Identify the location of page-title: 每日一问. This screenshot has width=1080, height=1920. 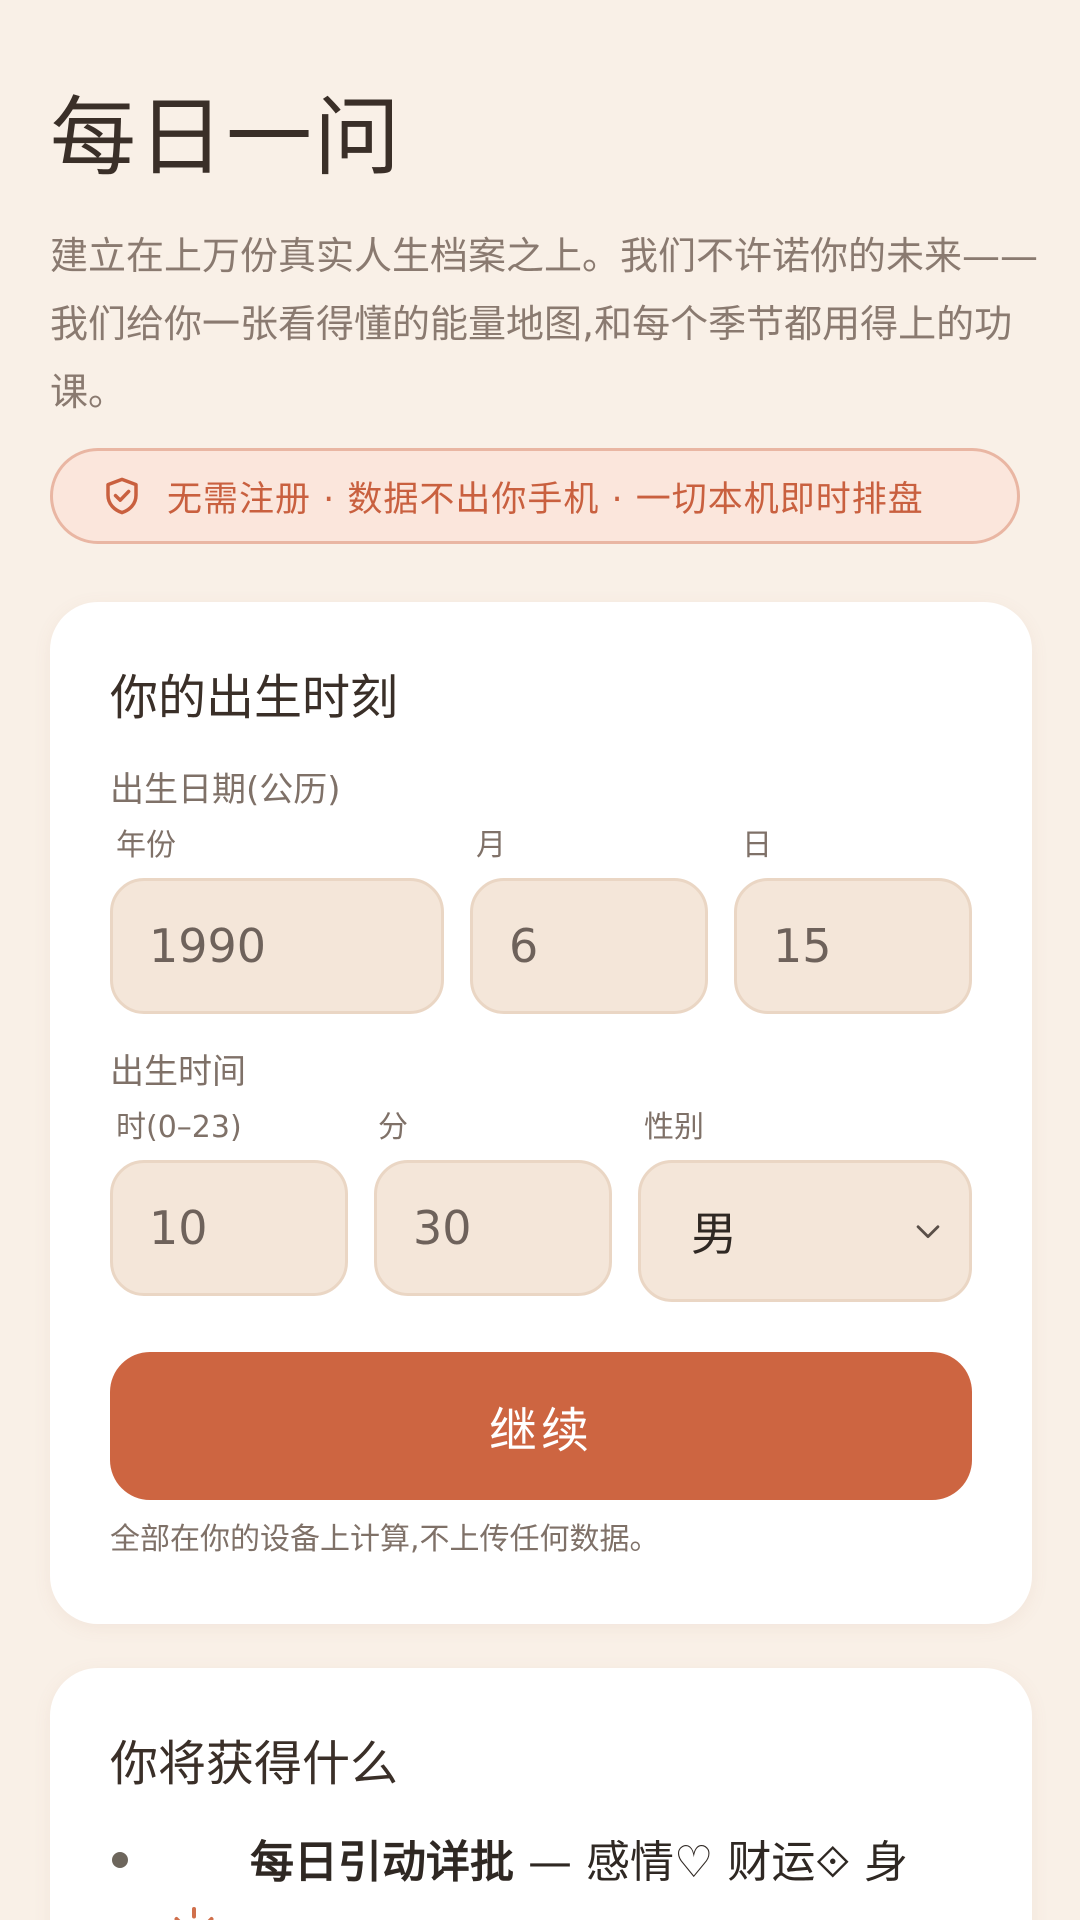
(226, 138).